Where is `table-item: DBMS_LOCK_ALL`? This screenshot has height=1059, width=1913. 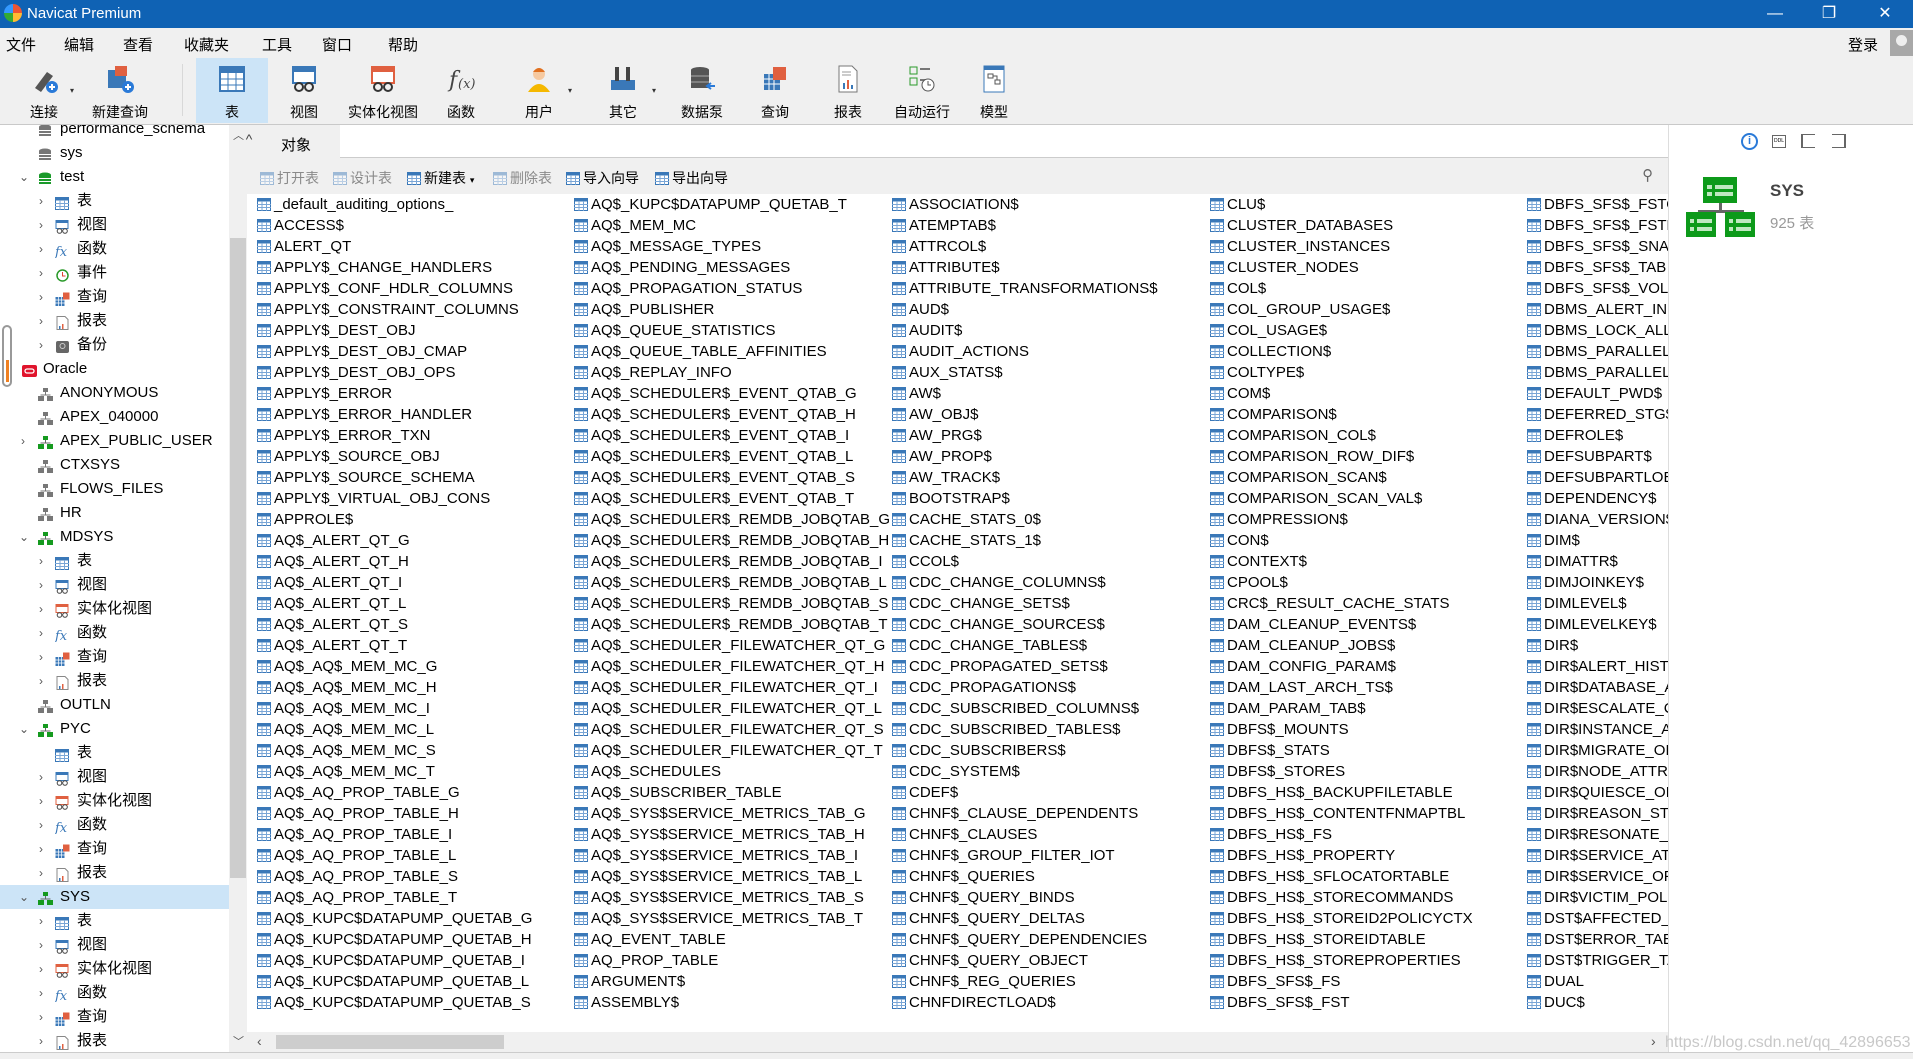
table-item: DBMS_LOCK_ALL is located at coordinates (1596, 330).